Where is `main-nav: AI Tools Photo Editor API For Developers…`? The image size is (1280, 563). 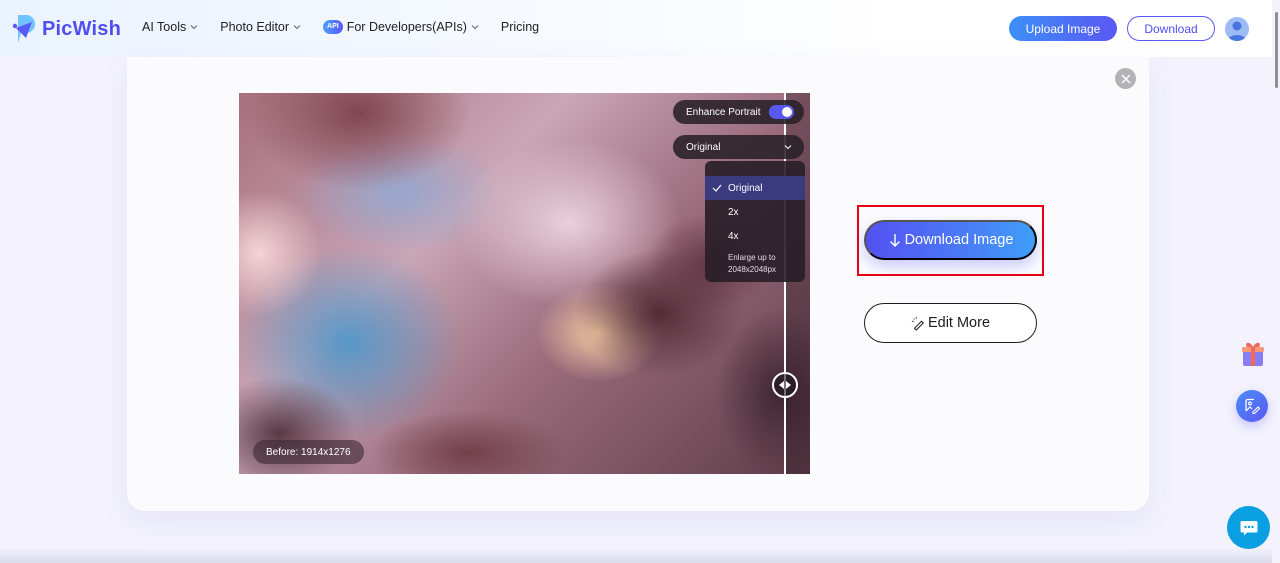
main-nav: AI Tools Photo Editor API For Developers… is located at coordinates (351, 27).